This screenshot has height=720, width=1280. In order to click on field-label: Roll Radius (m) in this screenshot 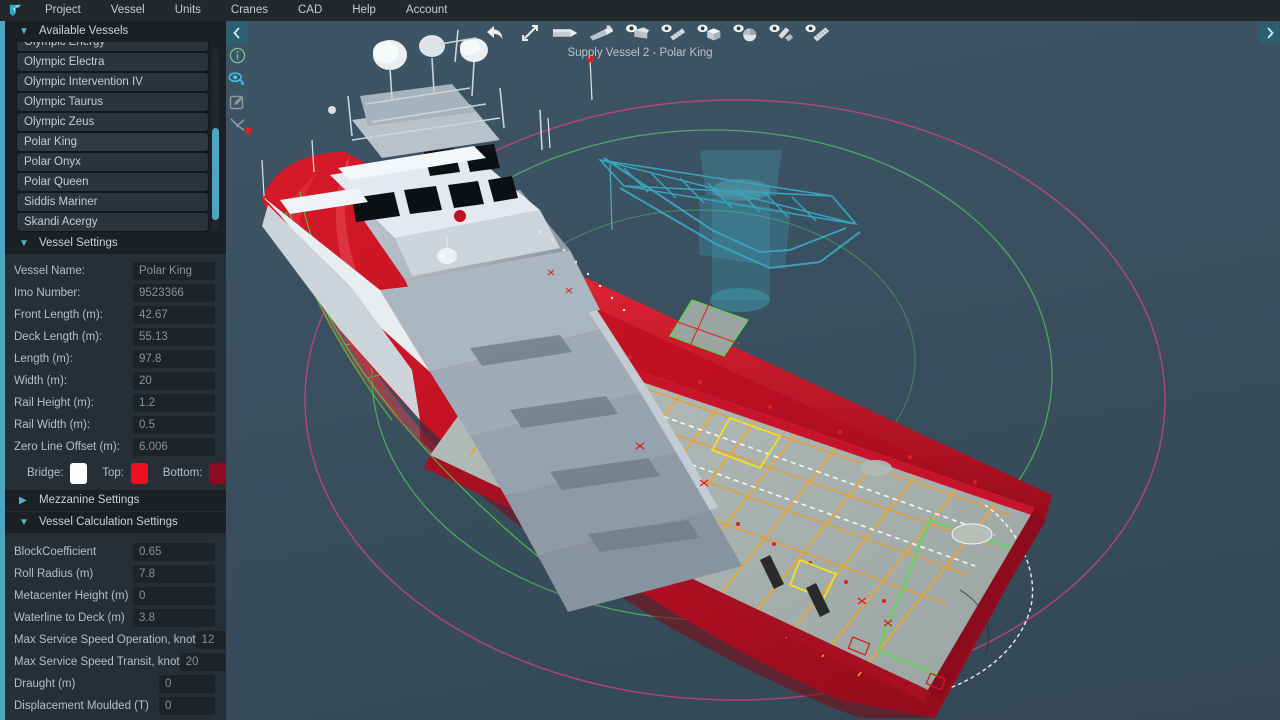, I will do `click(54, 574)`.